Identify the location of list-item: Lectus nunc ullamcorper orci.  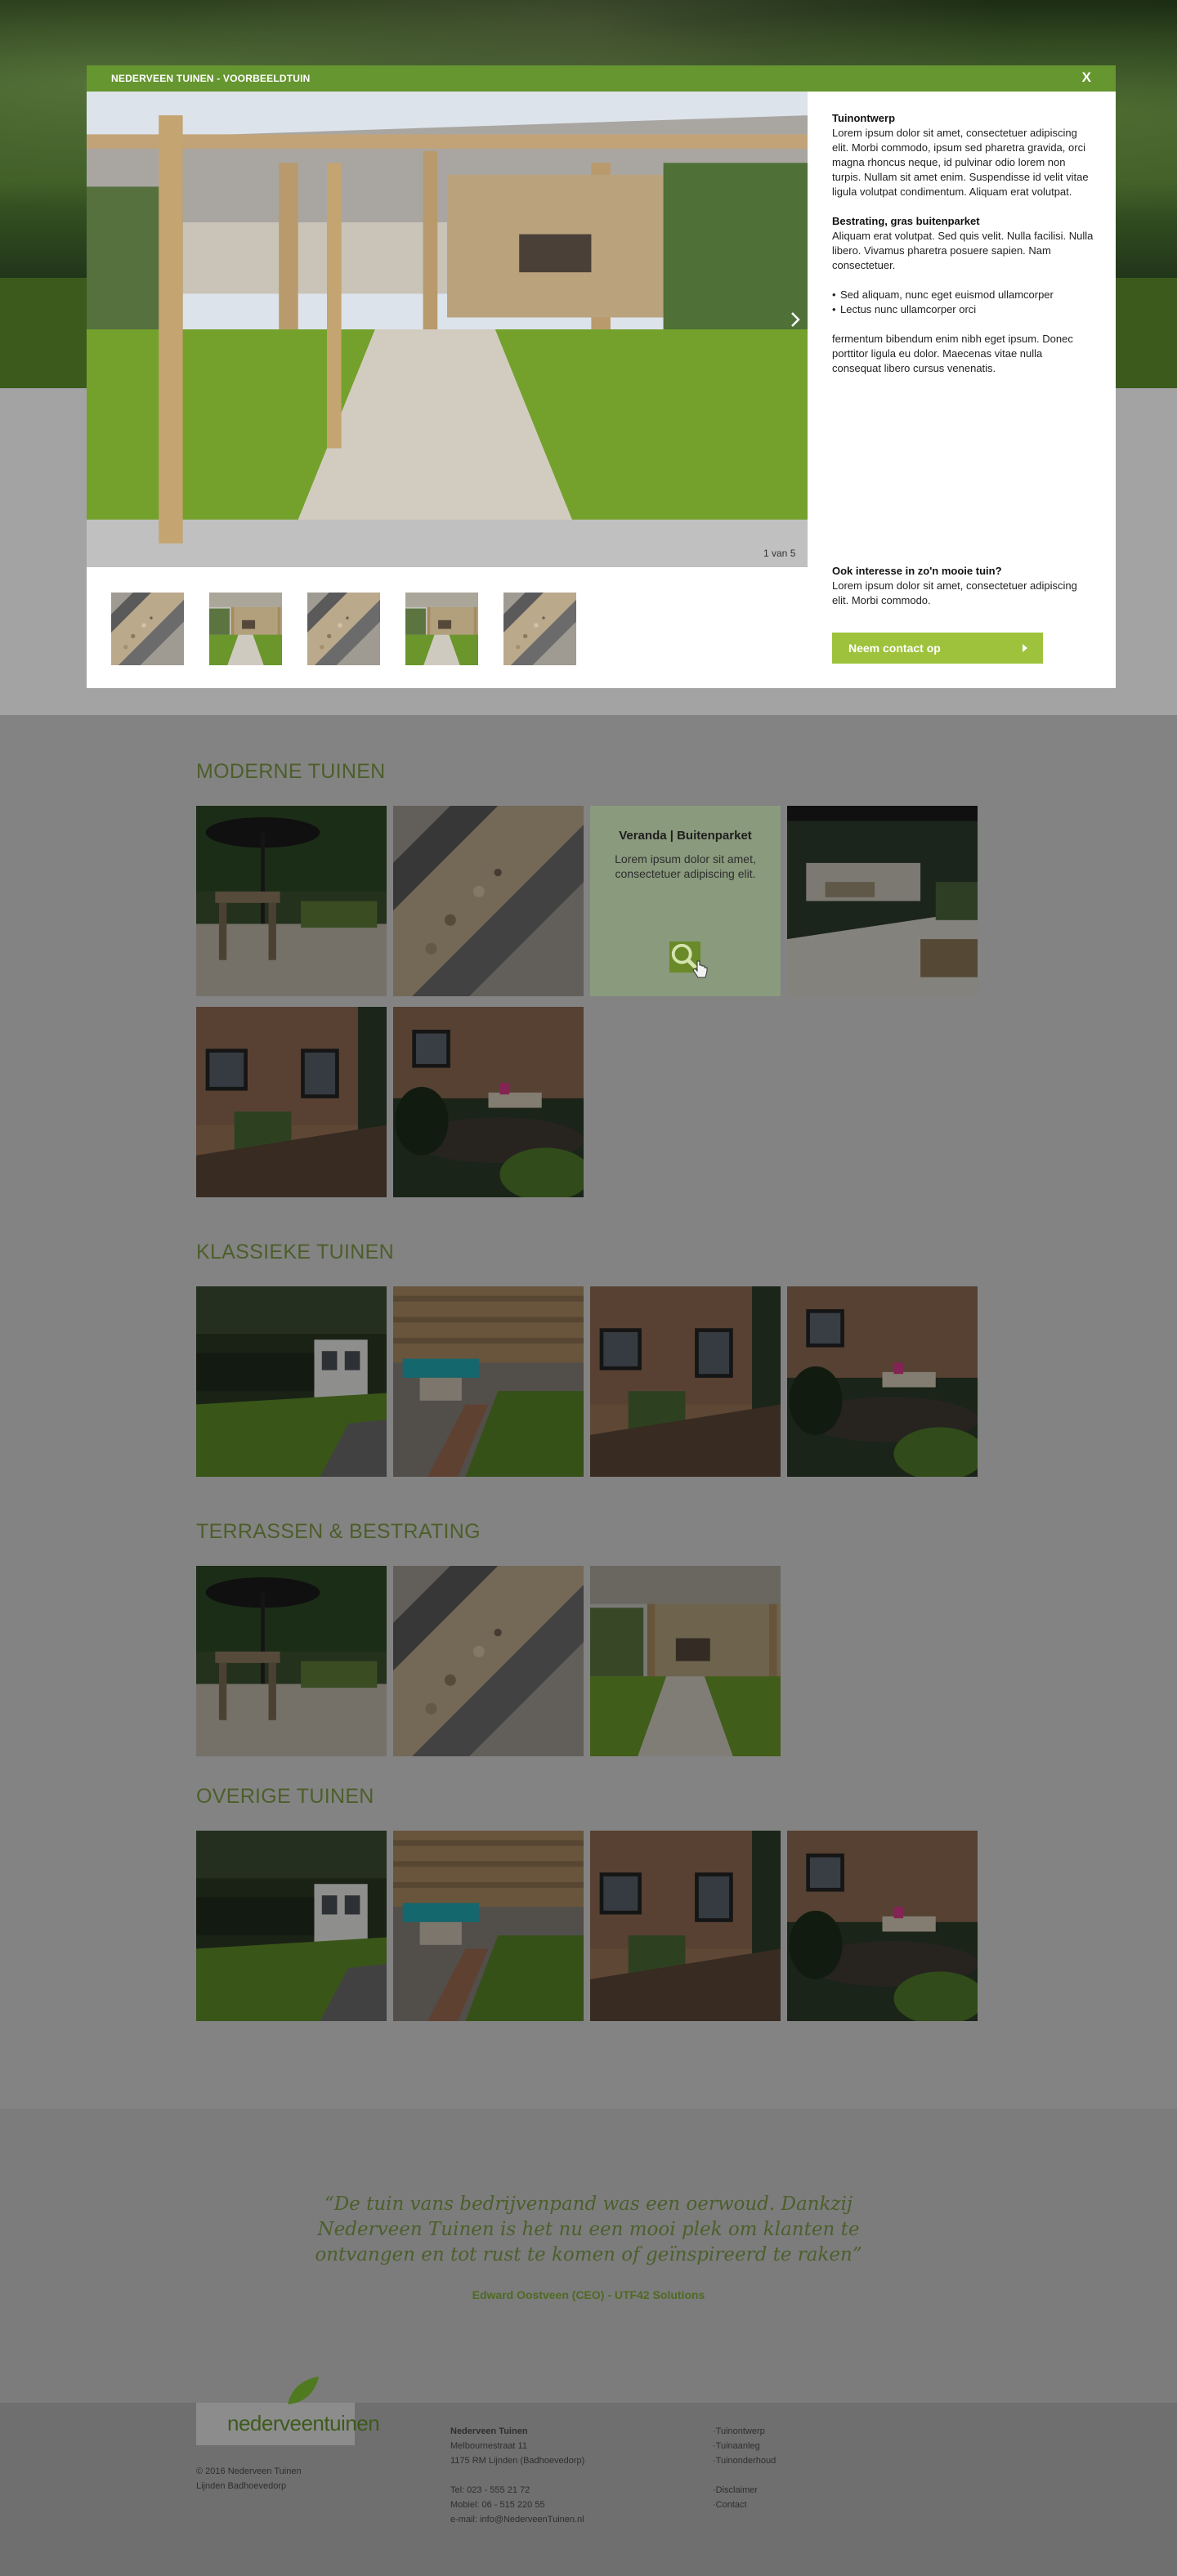
(963, 309).